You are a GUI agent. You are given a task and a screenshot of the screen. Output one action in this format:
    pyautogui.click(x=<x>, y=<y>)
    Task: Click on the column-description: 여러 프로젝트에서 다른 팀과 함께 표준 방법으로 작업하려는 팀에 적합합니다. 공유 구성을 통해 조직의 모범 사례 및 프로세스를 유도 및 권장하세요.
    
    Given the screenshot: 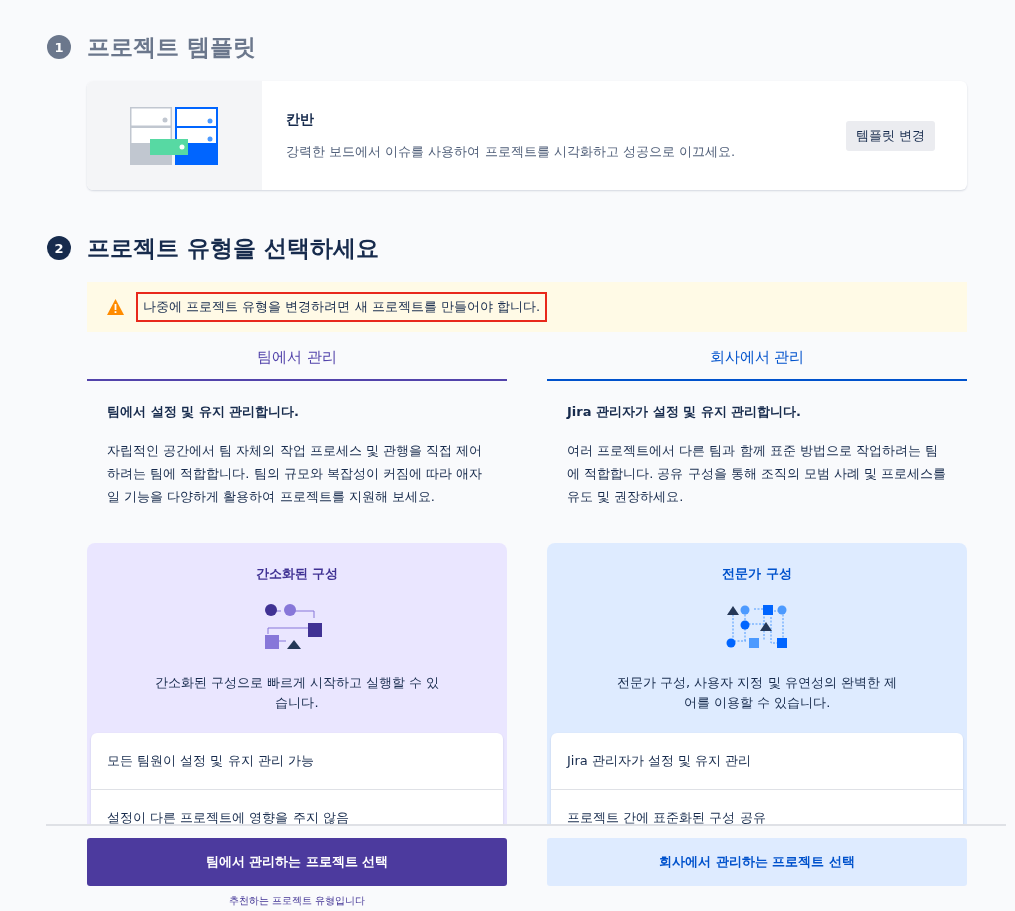 What is the action you would take?
    pyautogui.click(x=757, y=474)
    